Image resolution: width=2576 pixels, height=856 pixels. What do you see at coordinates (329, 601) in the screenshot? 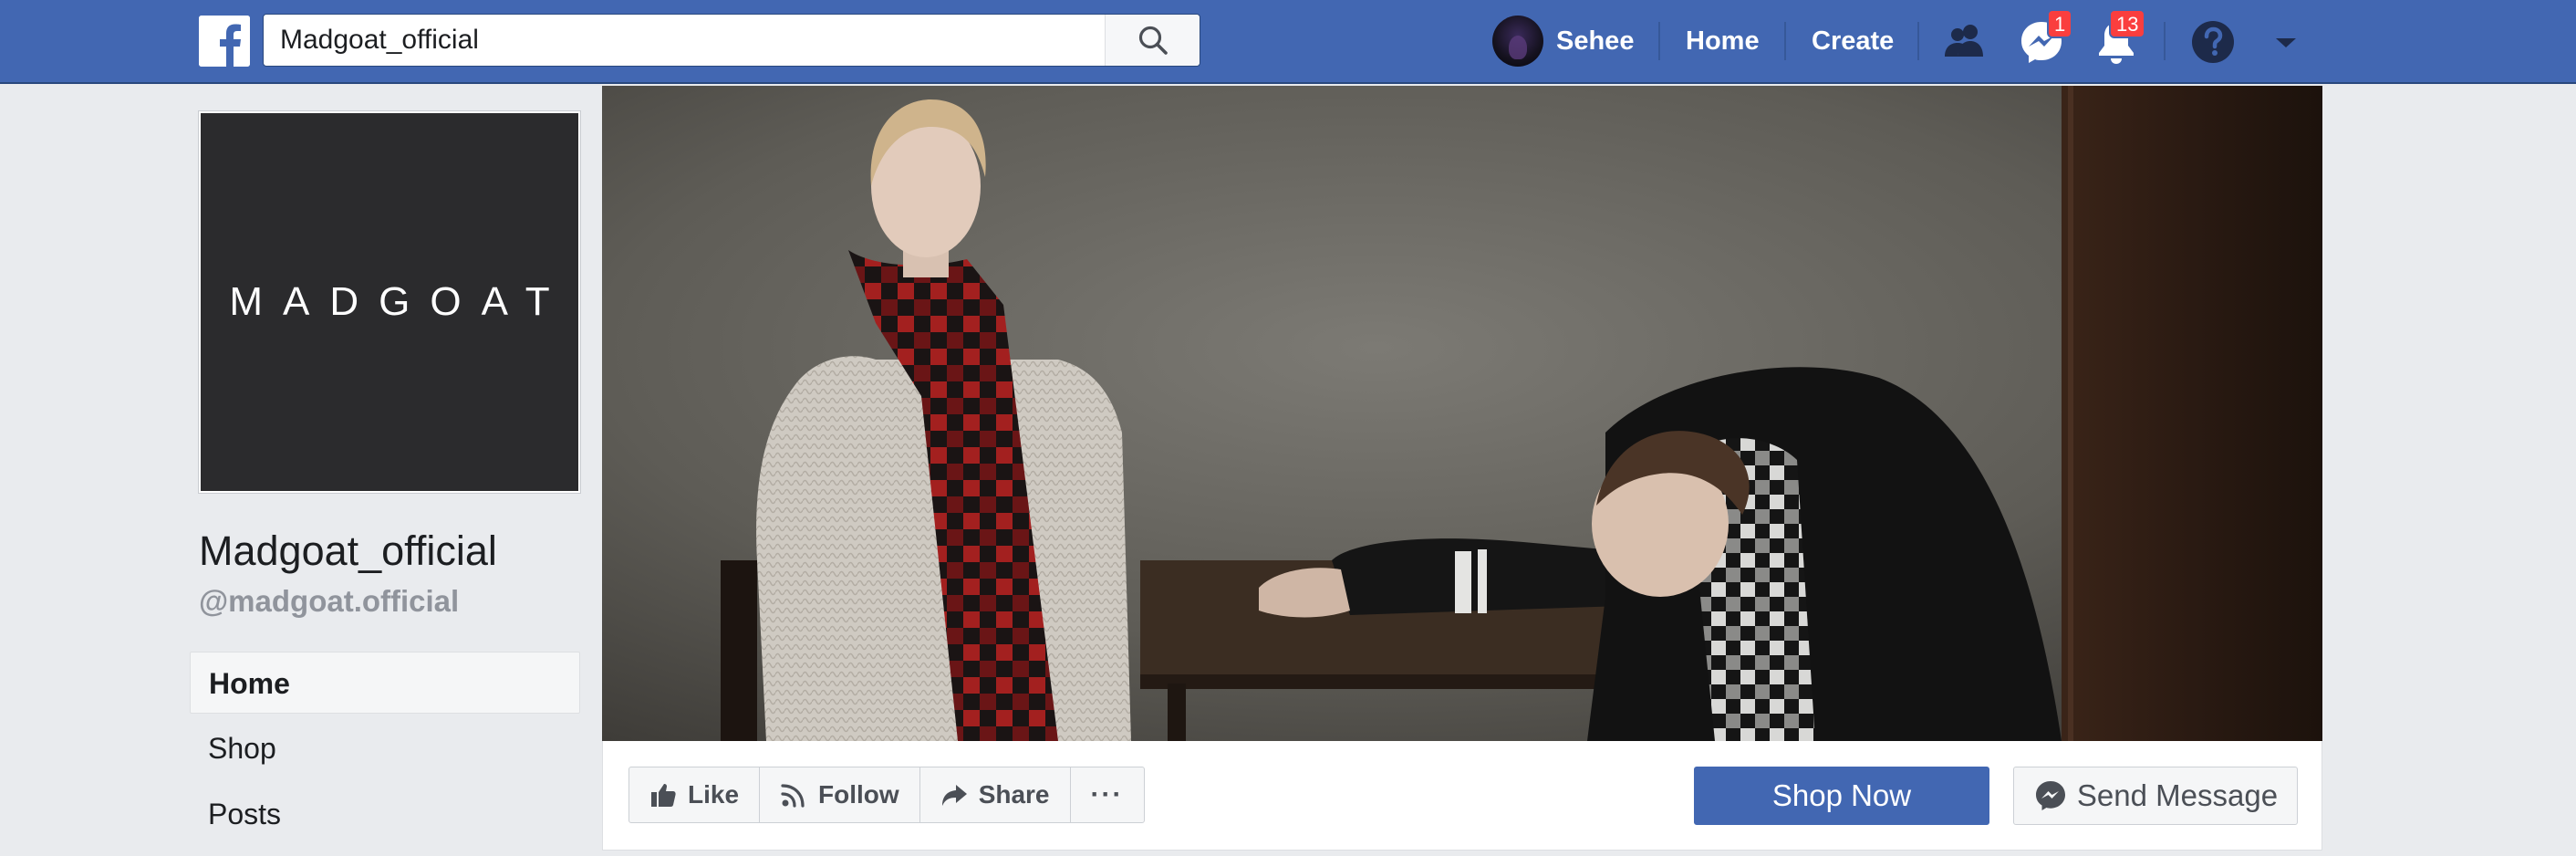
I see `page-handle: @madgoat.official` at bounding box center [329, 601].